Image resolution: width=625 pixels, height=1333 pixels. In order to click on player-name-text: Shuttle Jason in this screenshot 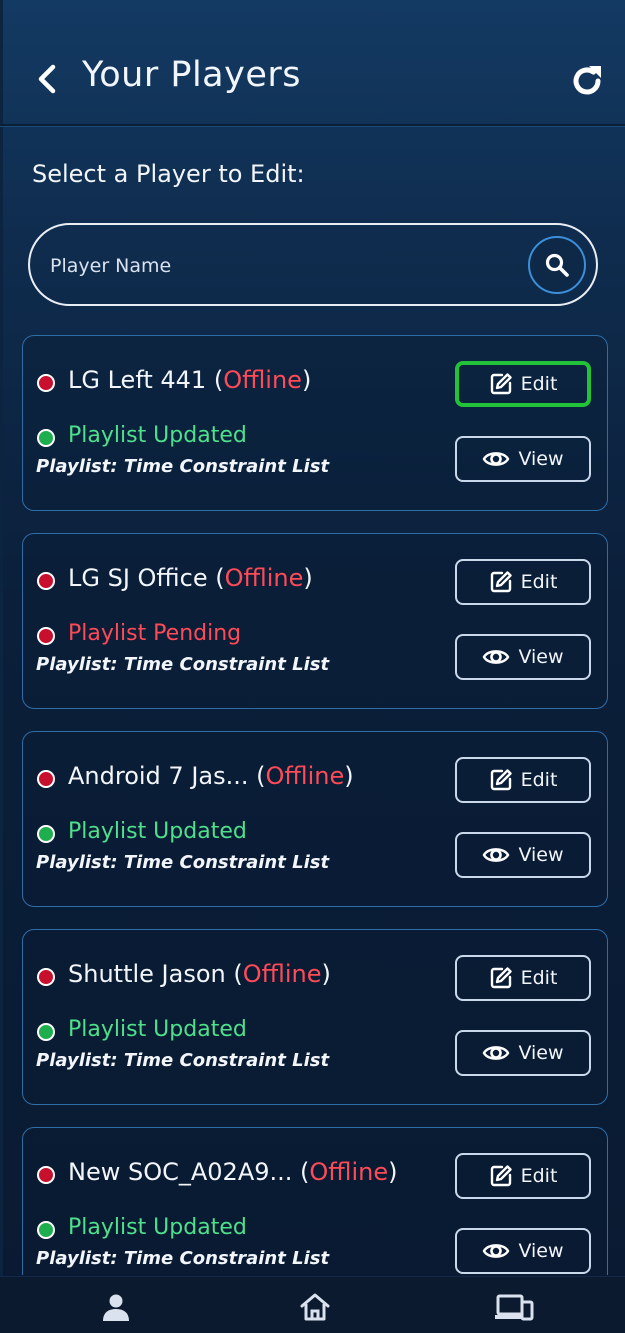, I will do `click(147, 974)`.